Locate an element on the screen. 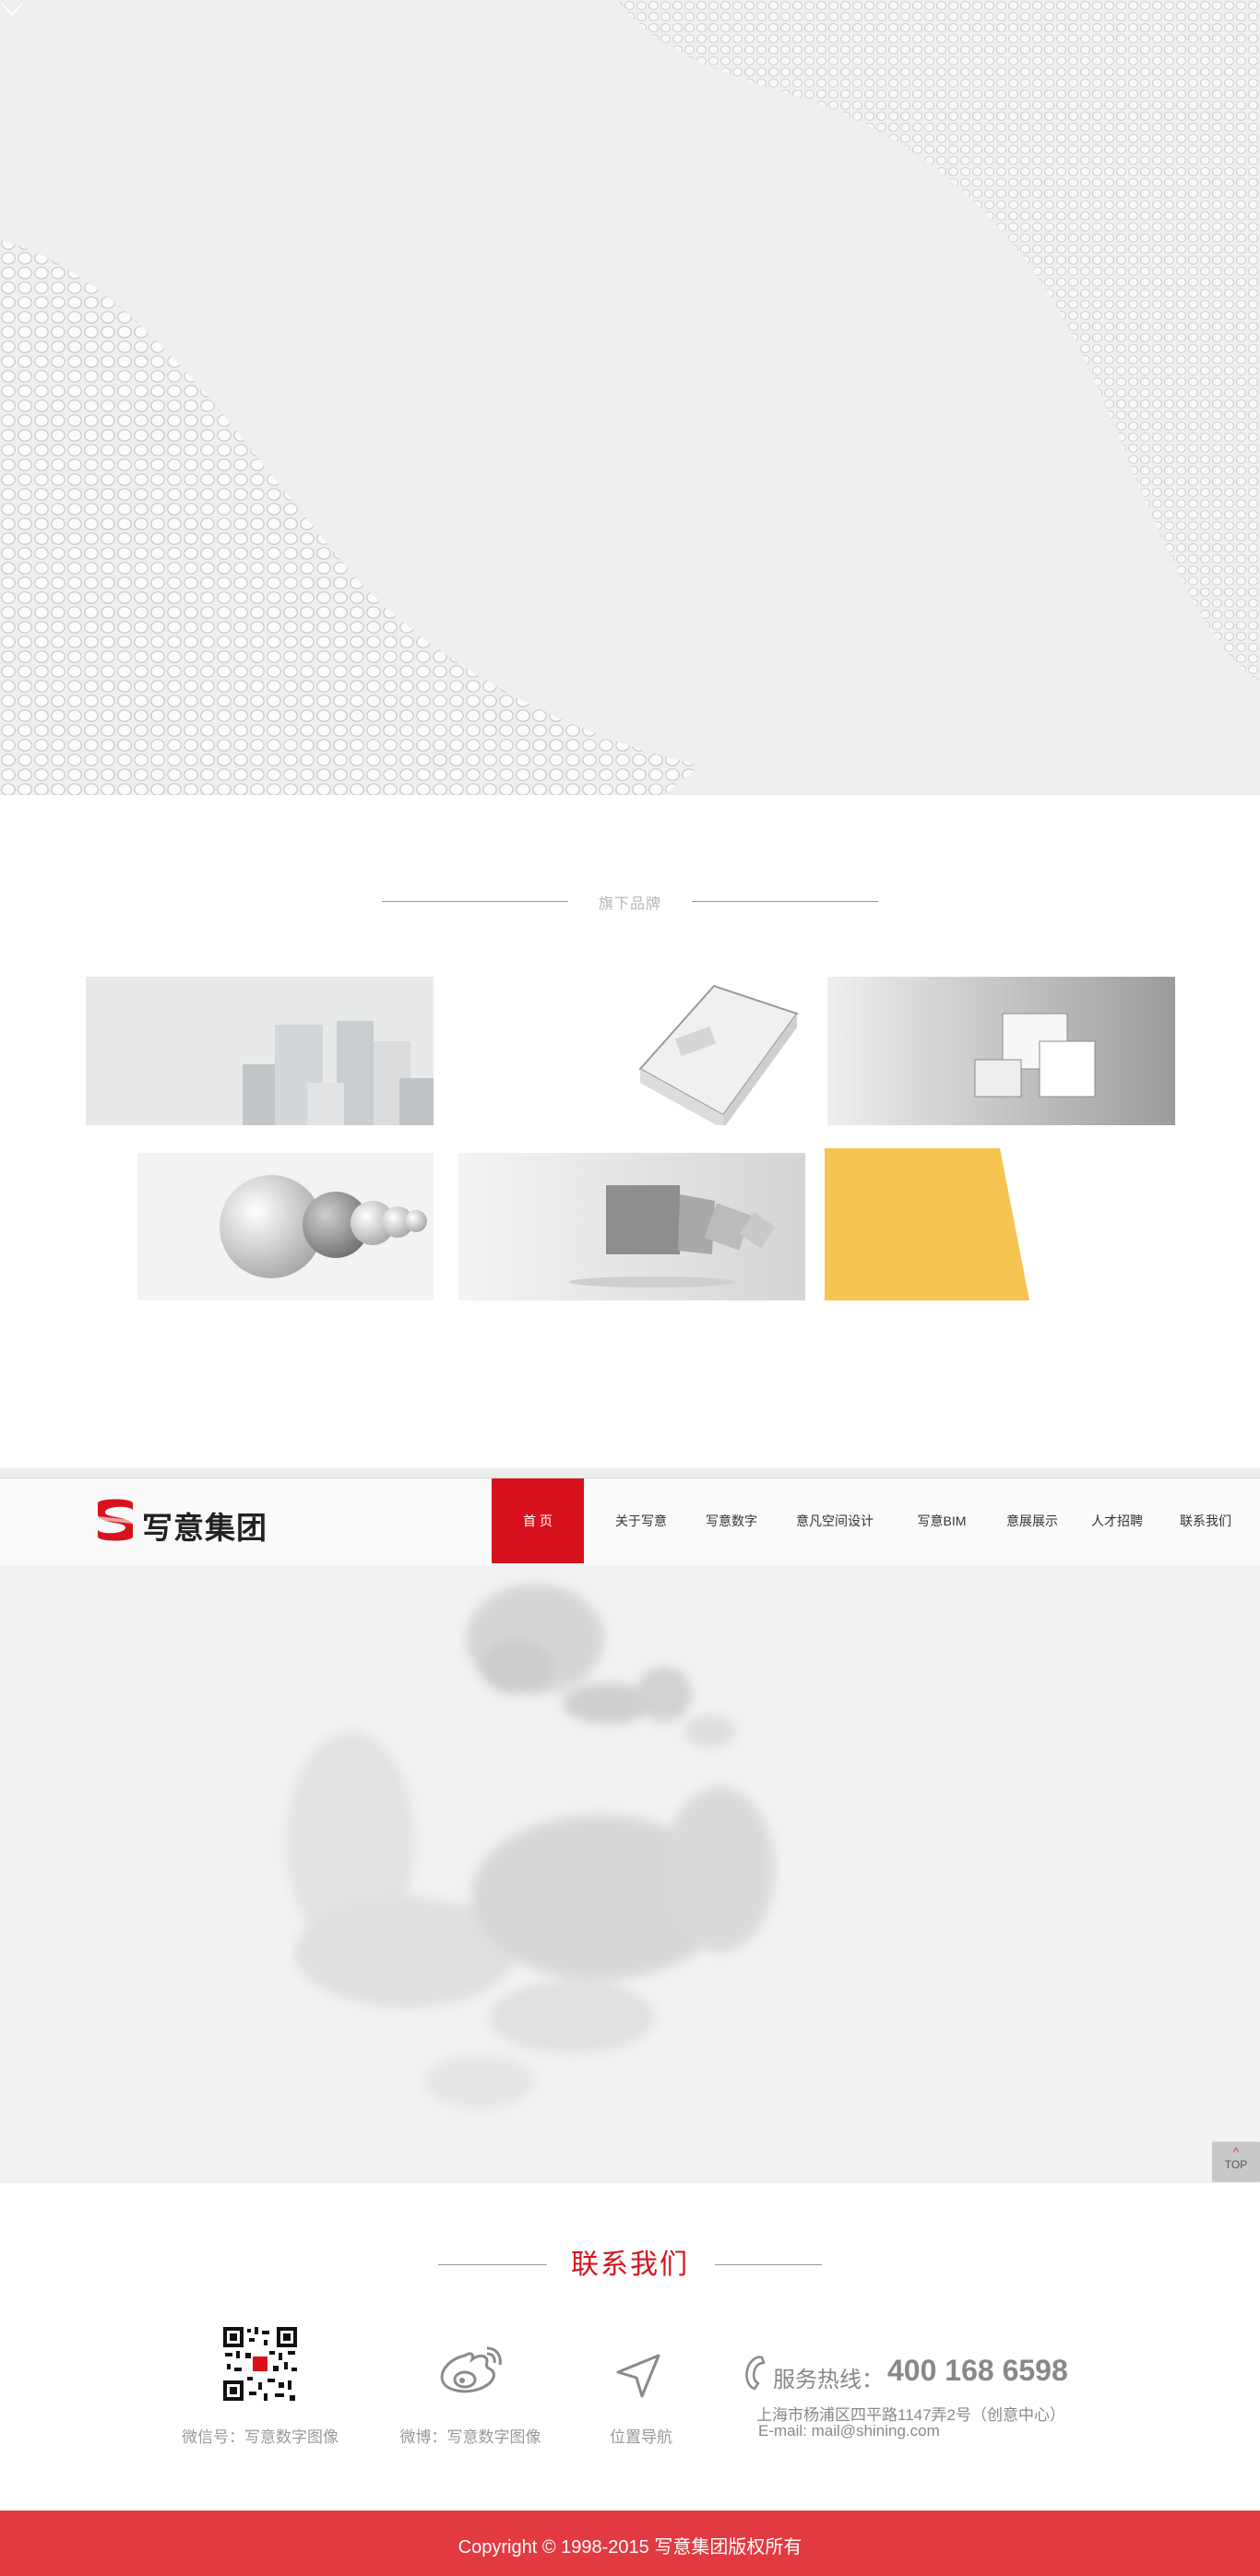  site-logo: 写意集团 is located at coordinates (184, 1521).